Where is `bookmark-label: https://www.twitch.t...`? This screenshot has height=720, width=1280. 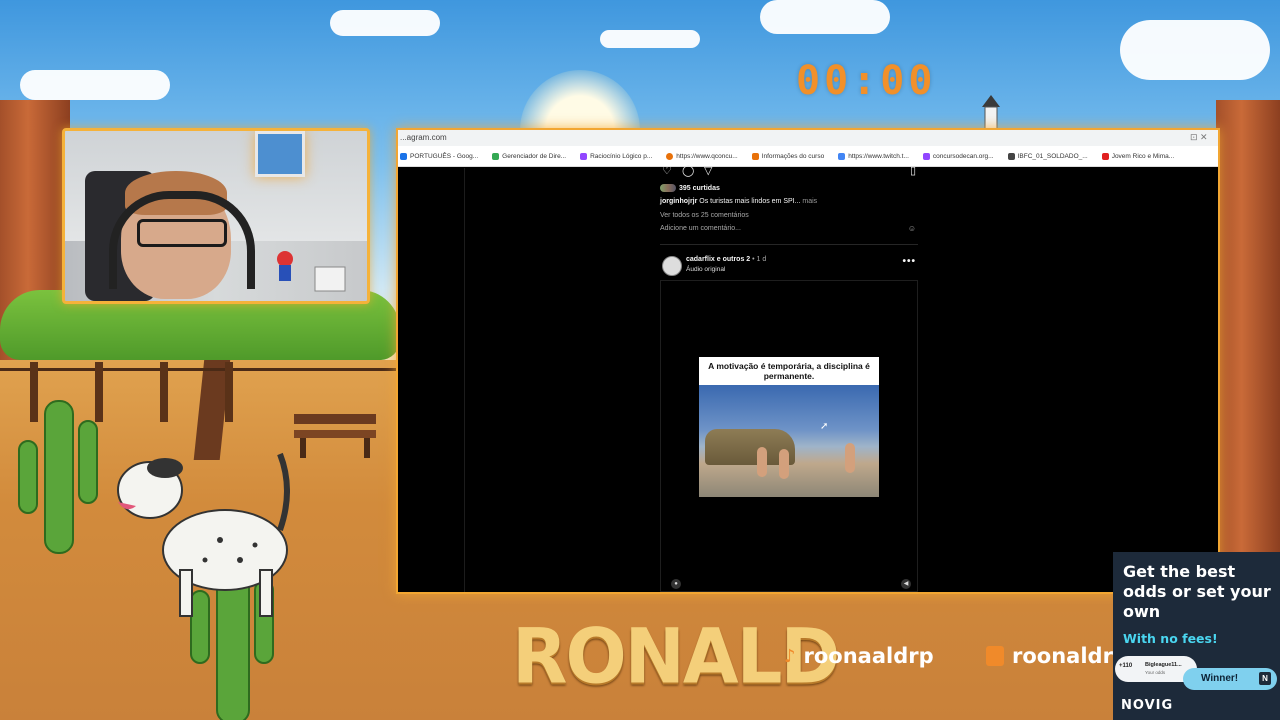 bookmark-label: https://www.twitch.t... is located at coordinates (878, 156).